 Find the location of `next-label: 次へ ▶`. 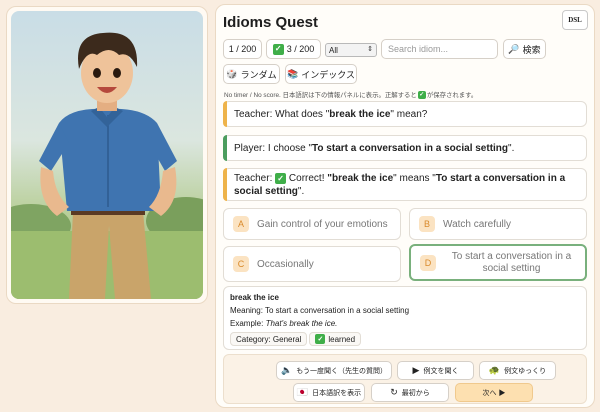

next-label: 次へ ▶ is located at coordinates (494, 393).